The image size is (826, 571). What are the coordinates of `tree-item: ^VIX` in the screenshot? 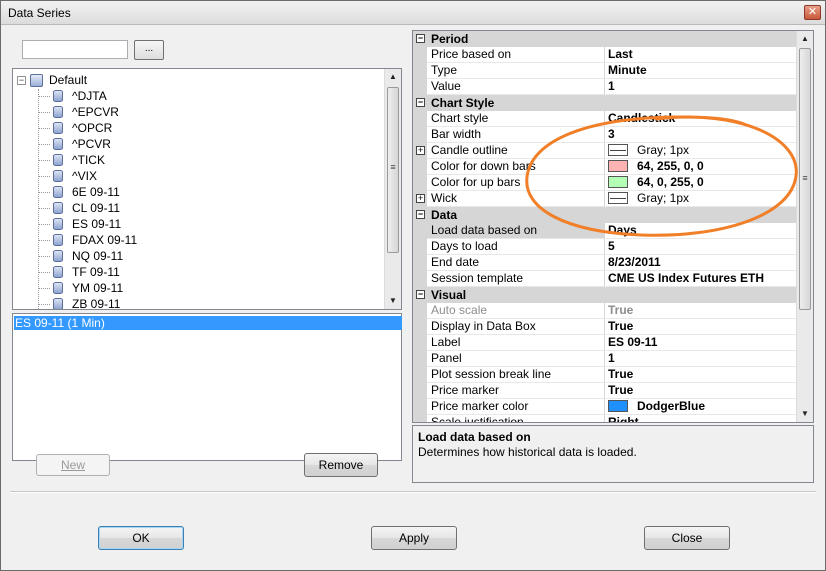 It's located at (67, 176).